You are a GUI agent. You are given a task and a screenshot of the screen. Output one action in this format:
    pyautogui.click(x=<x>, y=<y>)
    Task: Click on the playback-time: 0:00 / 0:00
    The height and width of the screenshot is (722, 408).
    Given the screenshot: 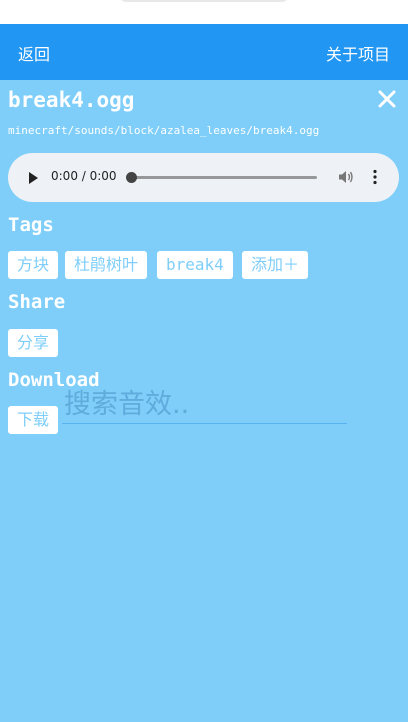 What is the action you would take?
    pyautogui.click(x=84, y=176)
    